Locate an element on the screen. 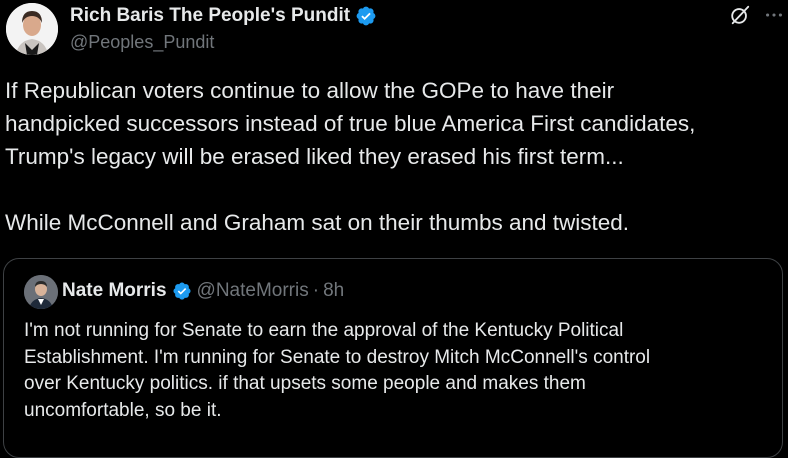 Image resolution: width=788 pixels, height=458 pixels. quoted-author-avatar-image is located at coordinates (41, 292).